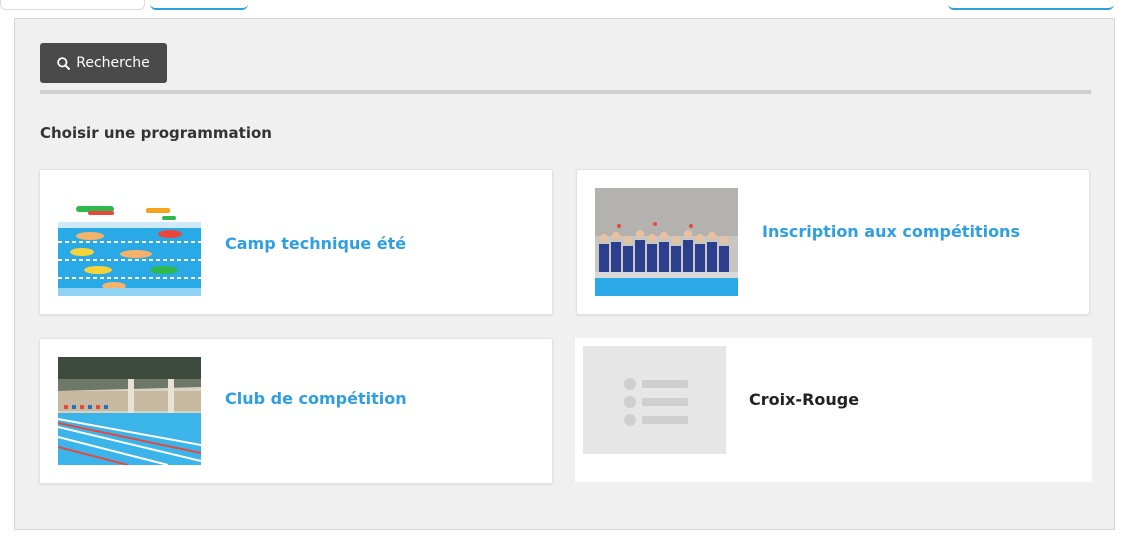 The height and width of the screenshot is (554, 1140). Describe the element at coordinates (72, 5) in the screenshot. I see `top-tab-left` at that location.